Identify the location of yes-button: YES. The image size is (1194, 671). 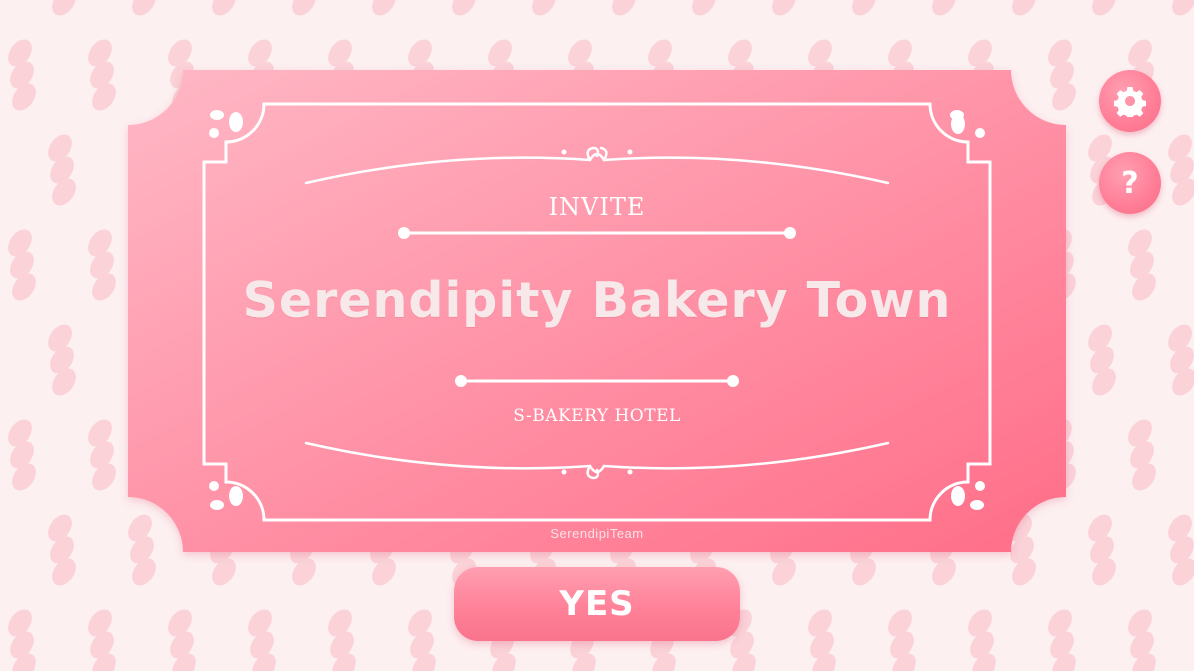
(597, 604).